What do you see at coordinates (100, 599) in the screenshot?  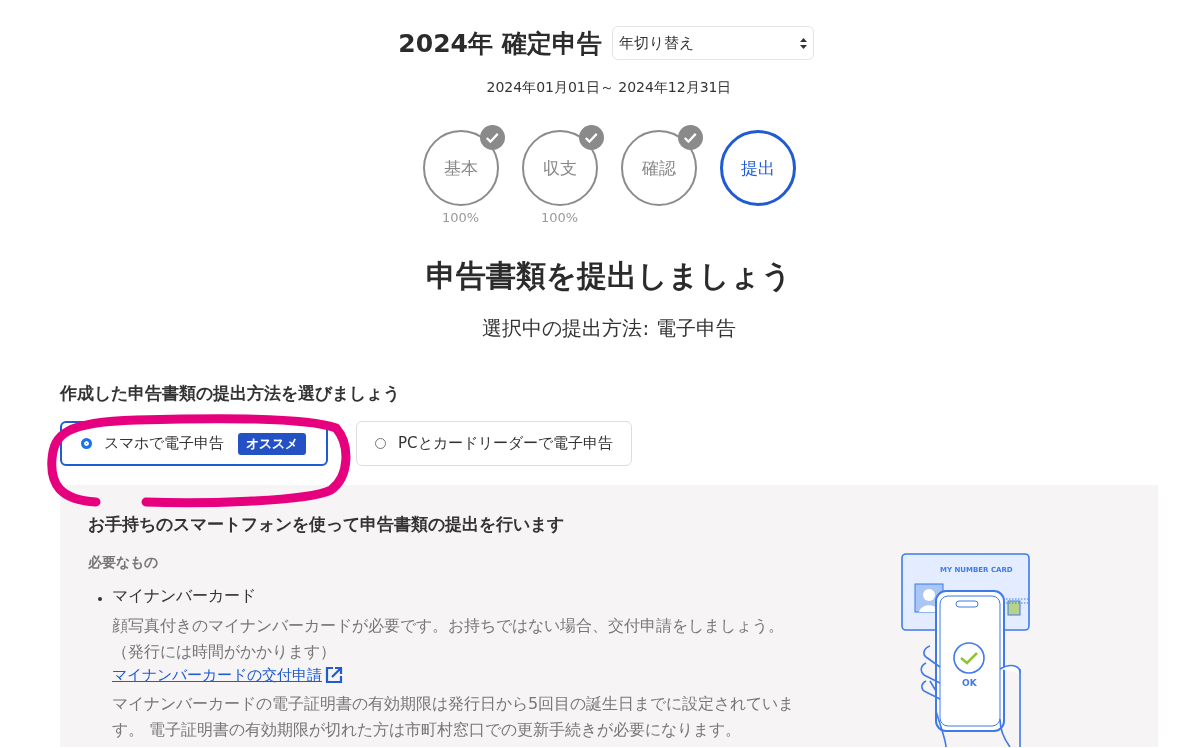 I see `bullet-icon` at bounding box center [100, 599].